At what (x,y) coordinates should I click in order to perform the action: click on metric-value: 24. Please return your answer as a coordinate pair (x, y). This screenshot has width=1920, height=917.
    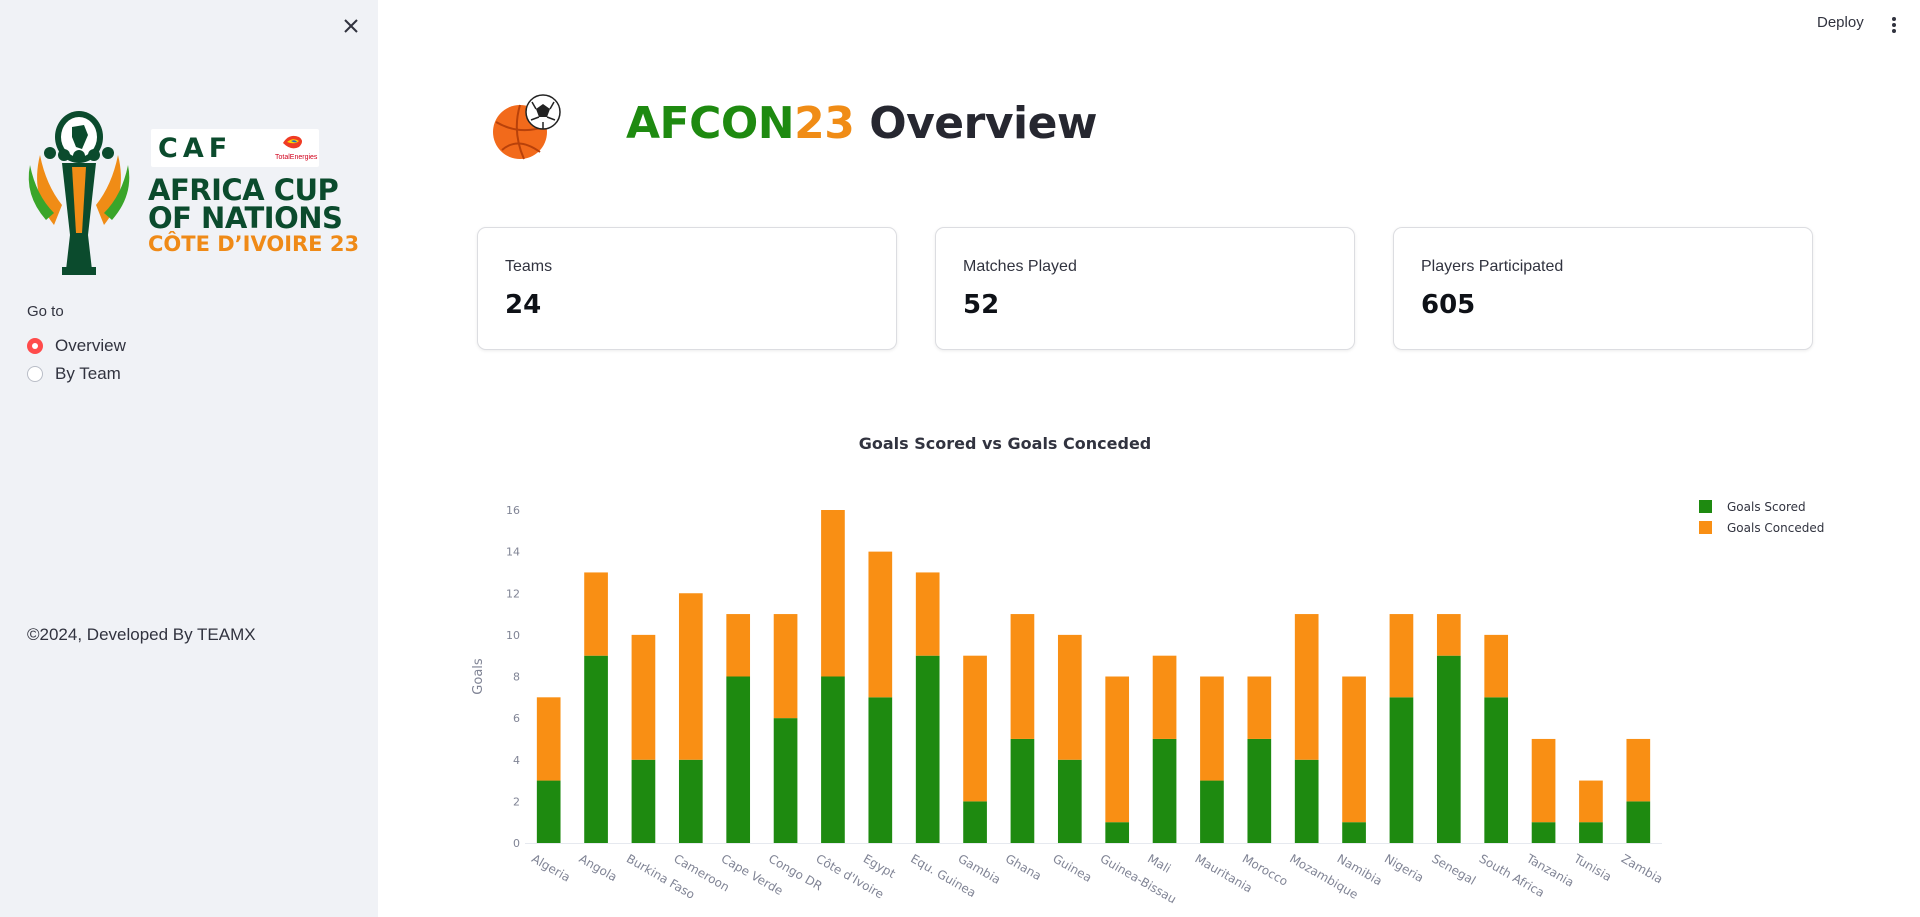
    Looking at the image, I should click on (523, 305).